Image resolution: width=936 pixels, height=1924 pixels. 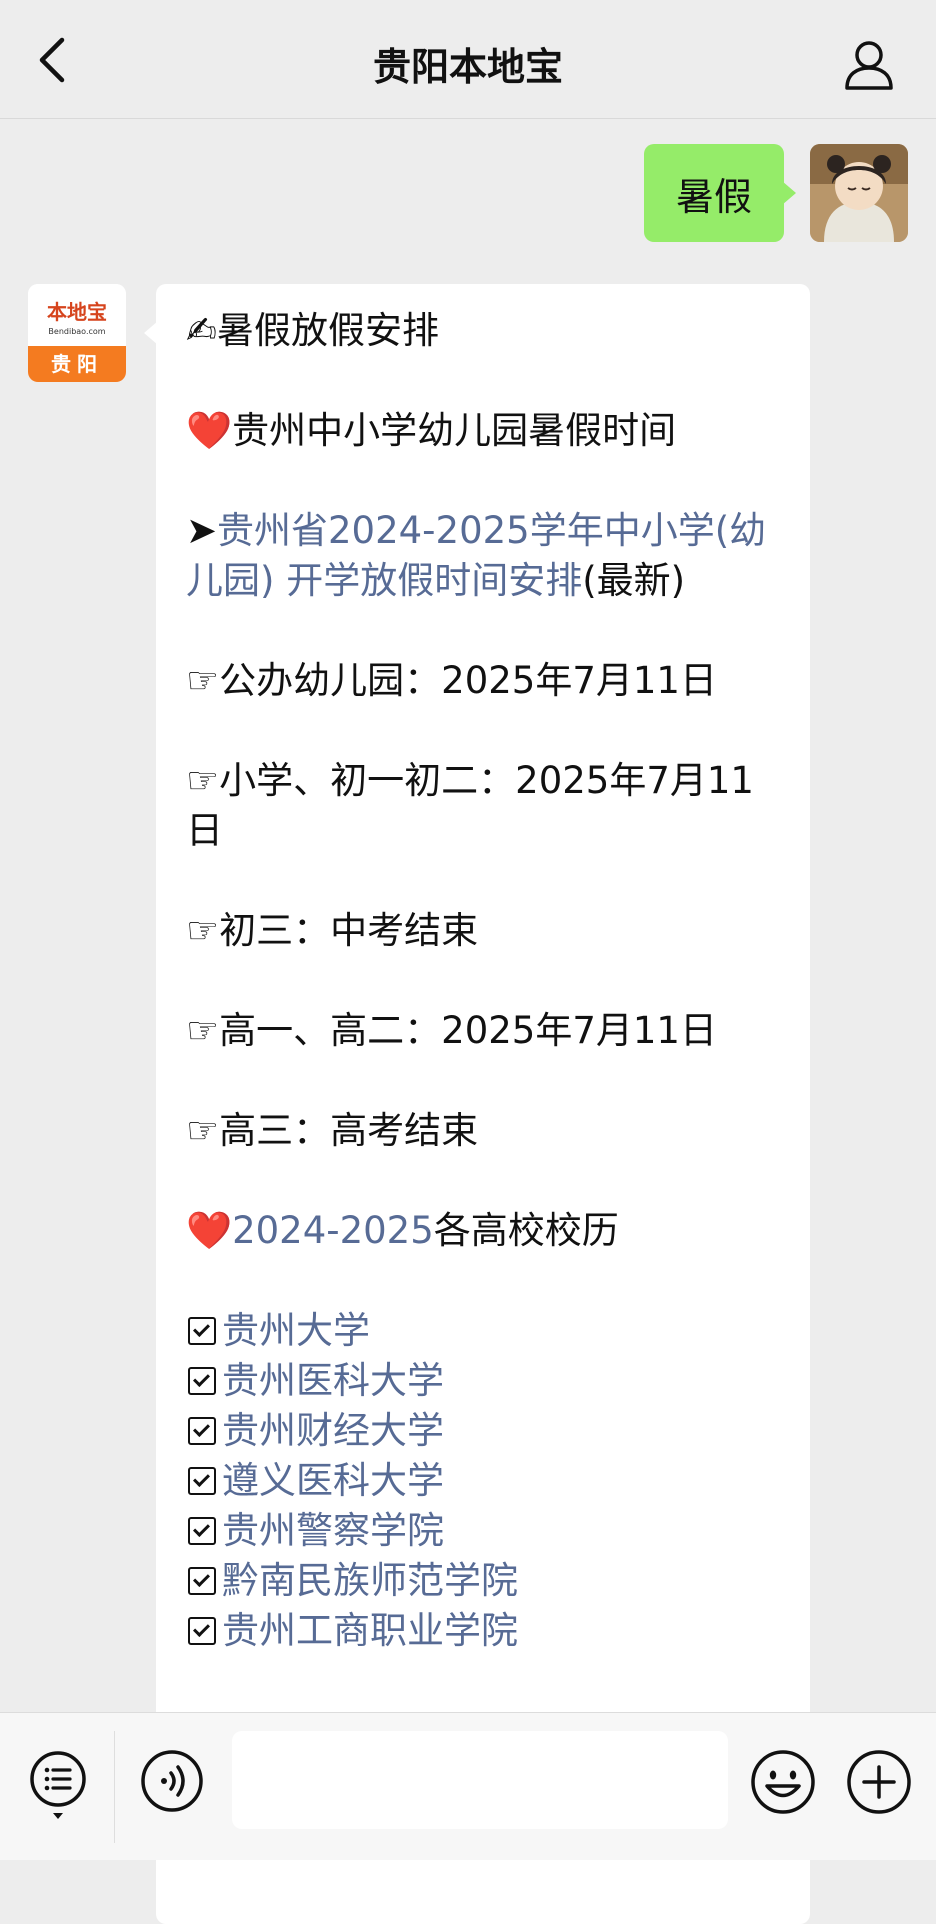 I want to click on university-link: 黔南民族师范学院, so click(x=370, y=1581).